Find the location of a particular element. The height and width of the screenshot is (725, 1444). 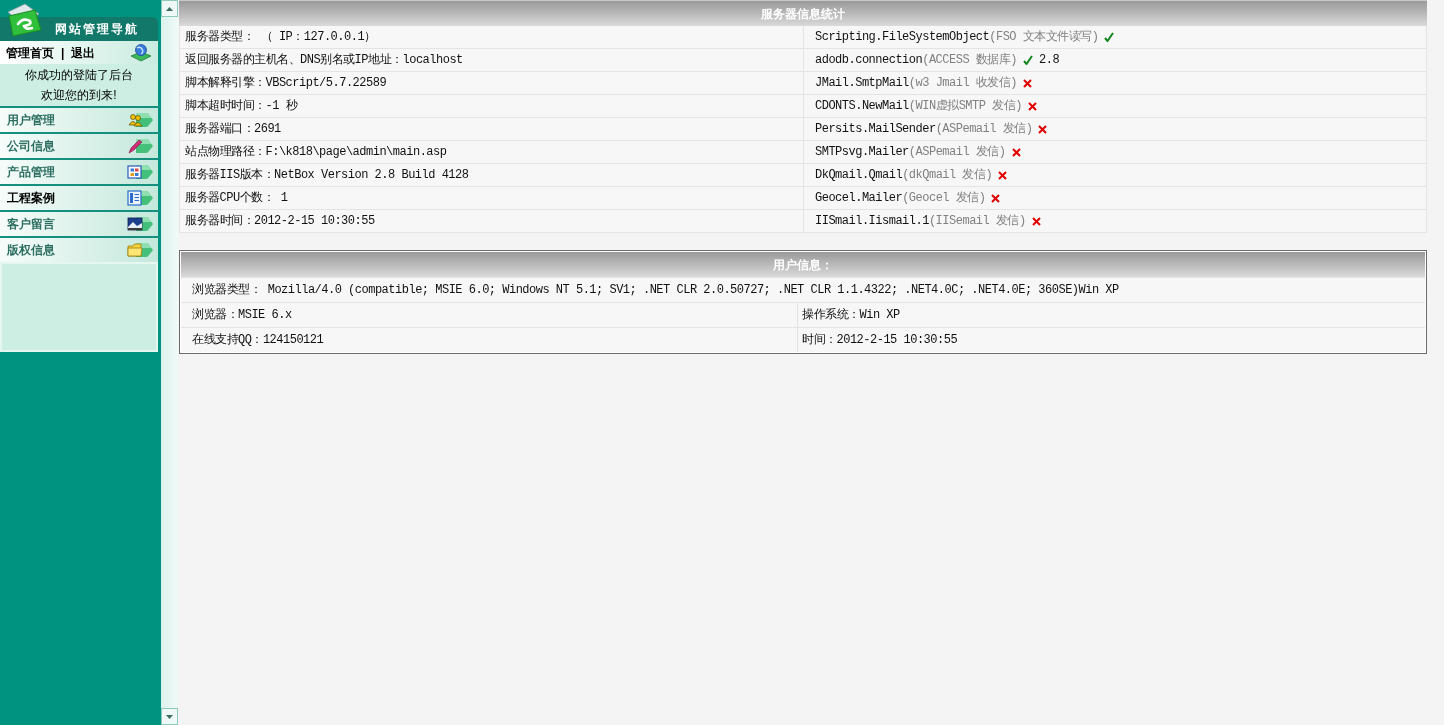

info-text: 服务器CPU个数： 1 is located at coordinates (236, 198).